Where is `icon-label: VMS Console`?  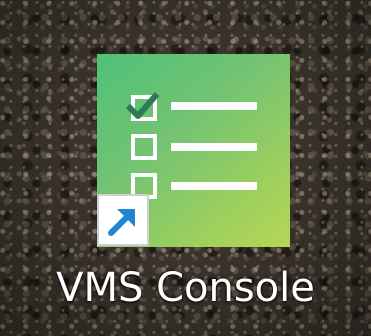 icon-label: VMS Console is located at coordinates (185, 288).